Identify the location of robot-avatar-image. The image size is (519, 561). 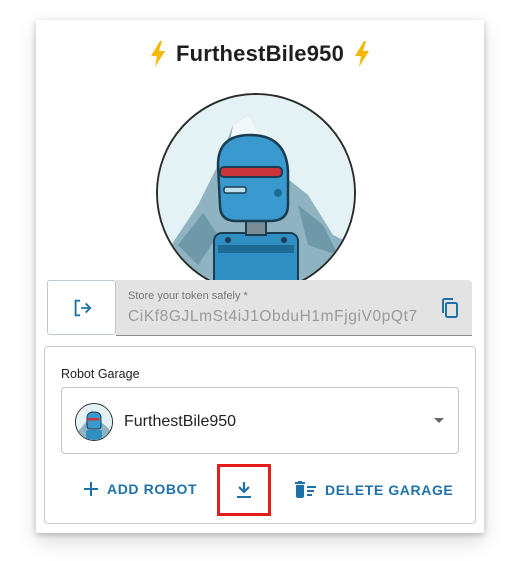
(256, 193).